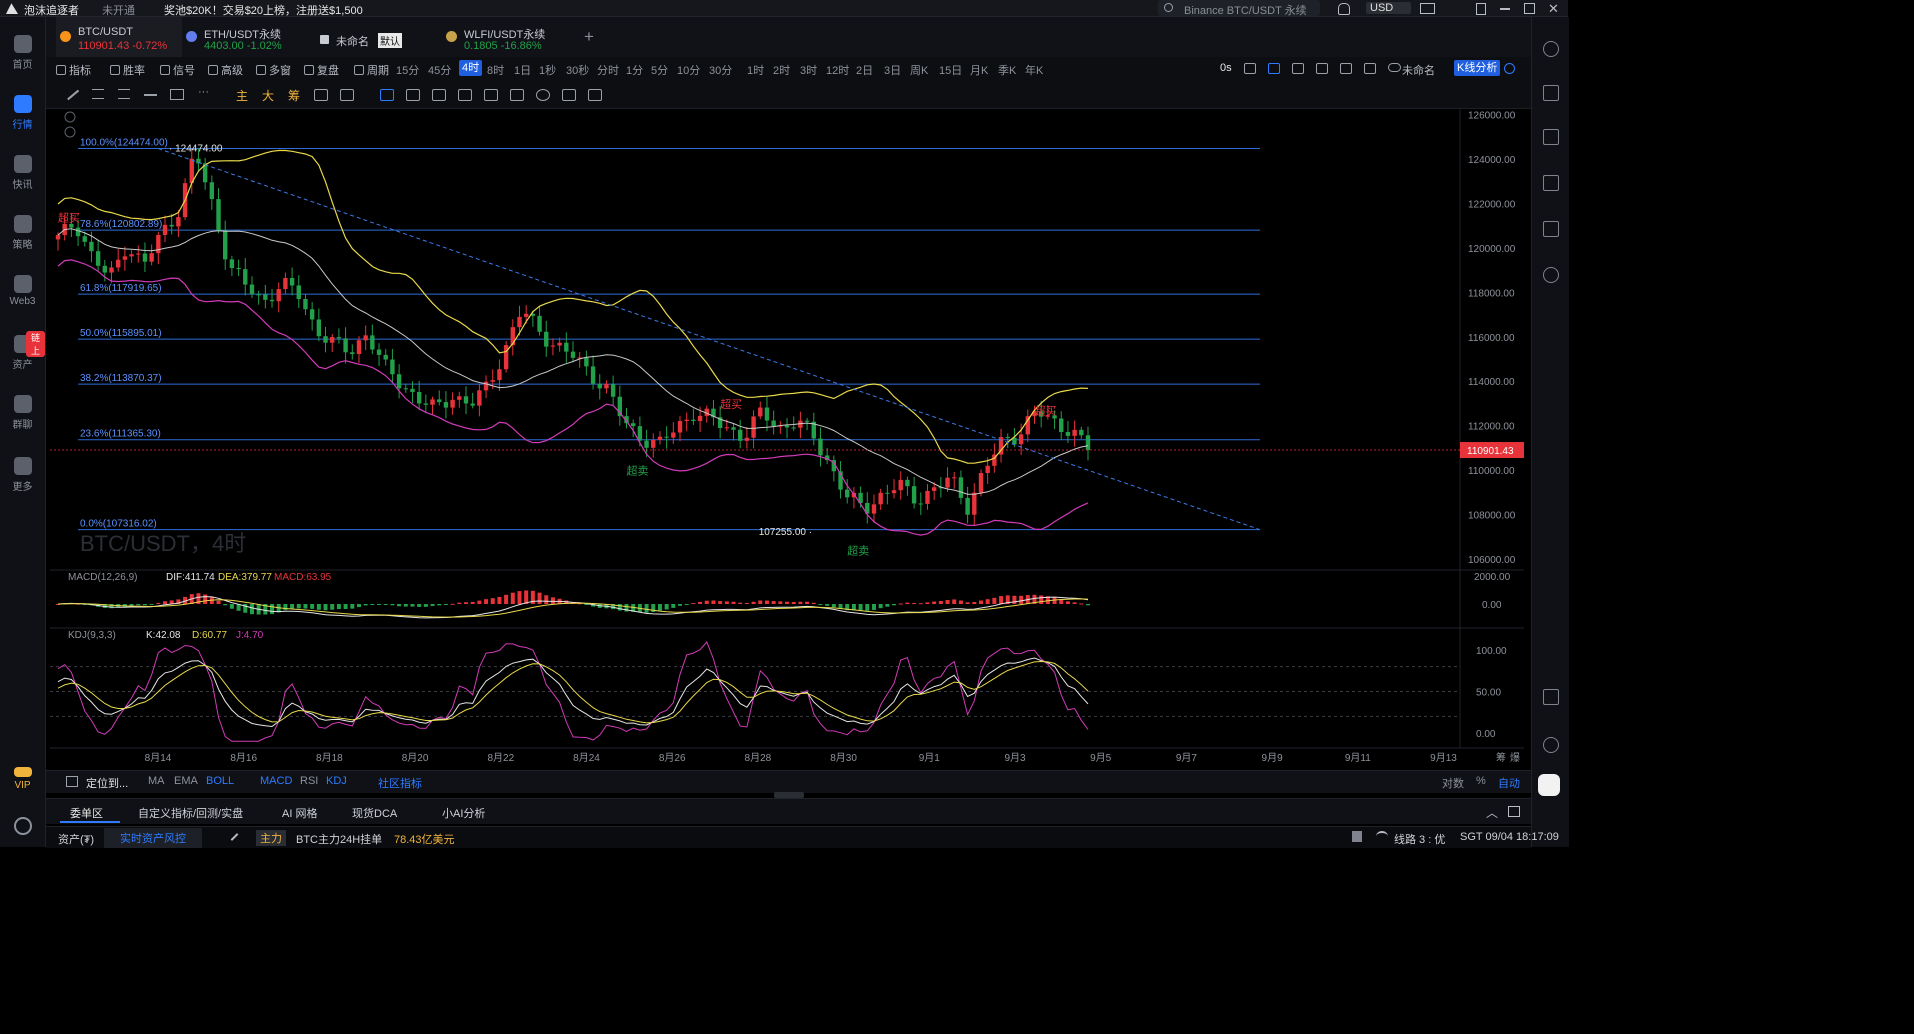 Image resolution: width=1914 pixels, height=1034 pixels. I want to click on scale-log: 对数, so click(1453, 783).